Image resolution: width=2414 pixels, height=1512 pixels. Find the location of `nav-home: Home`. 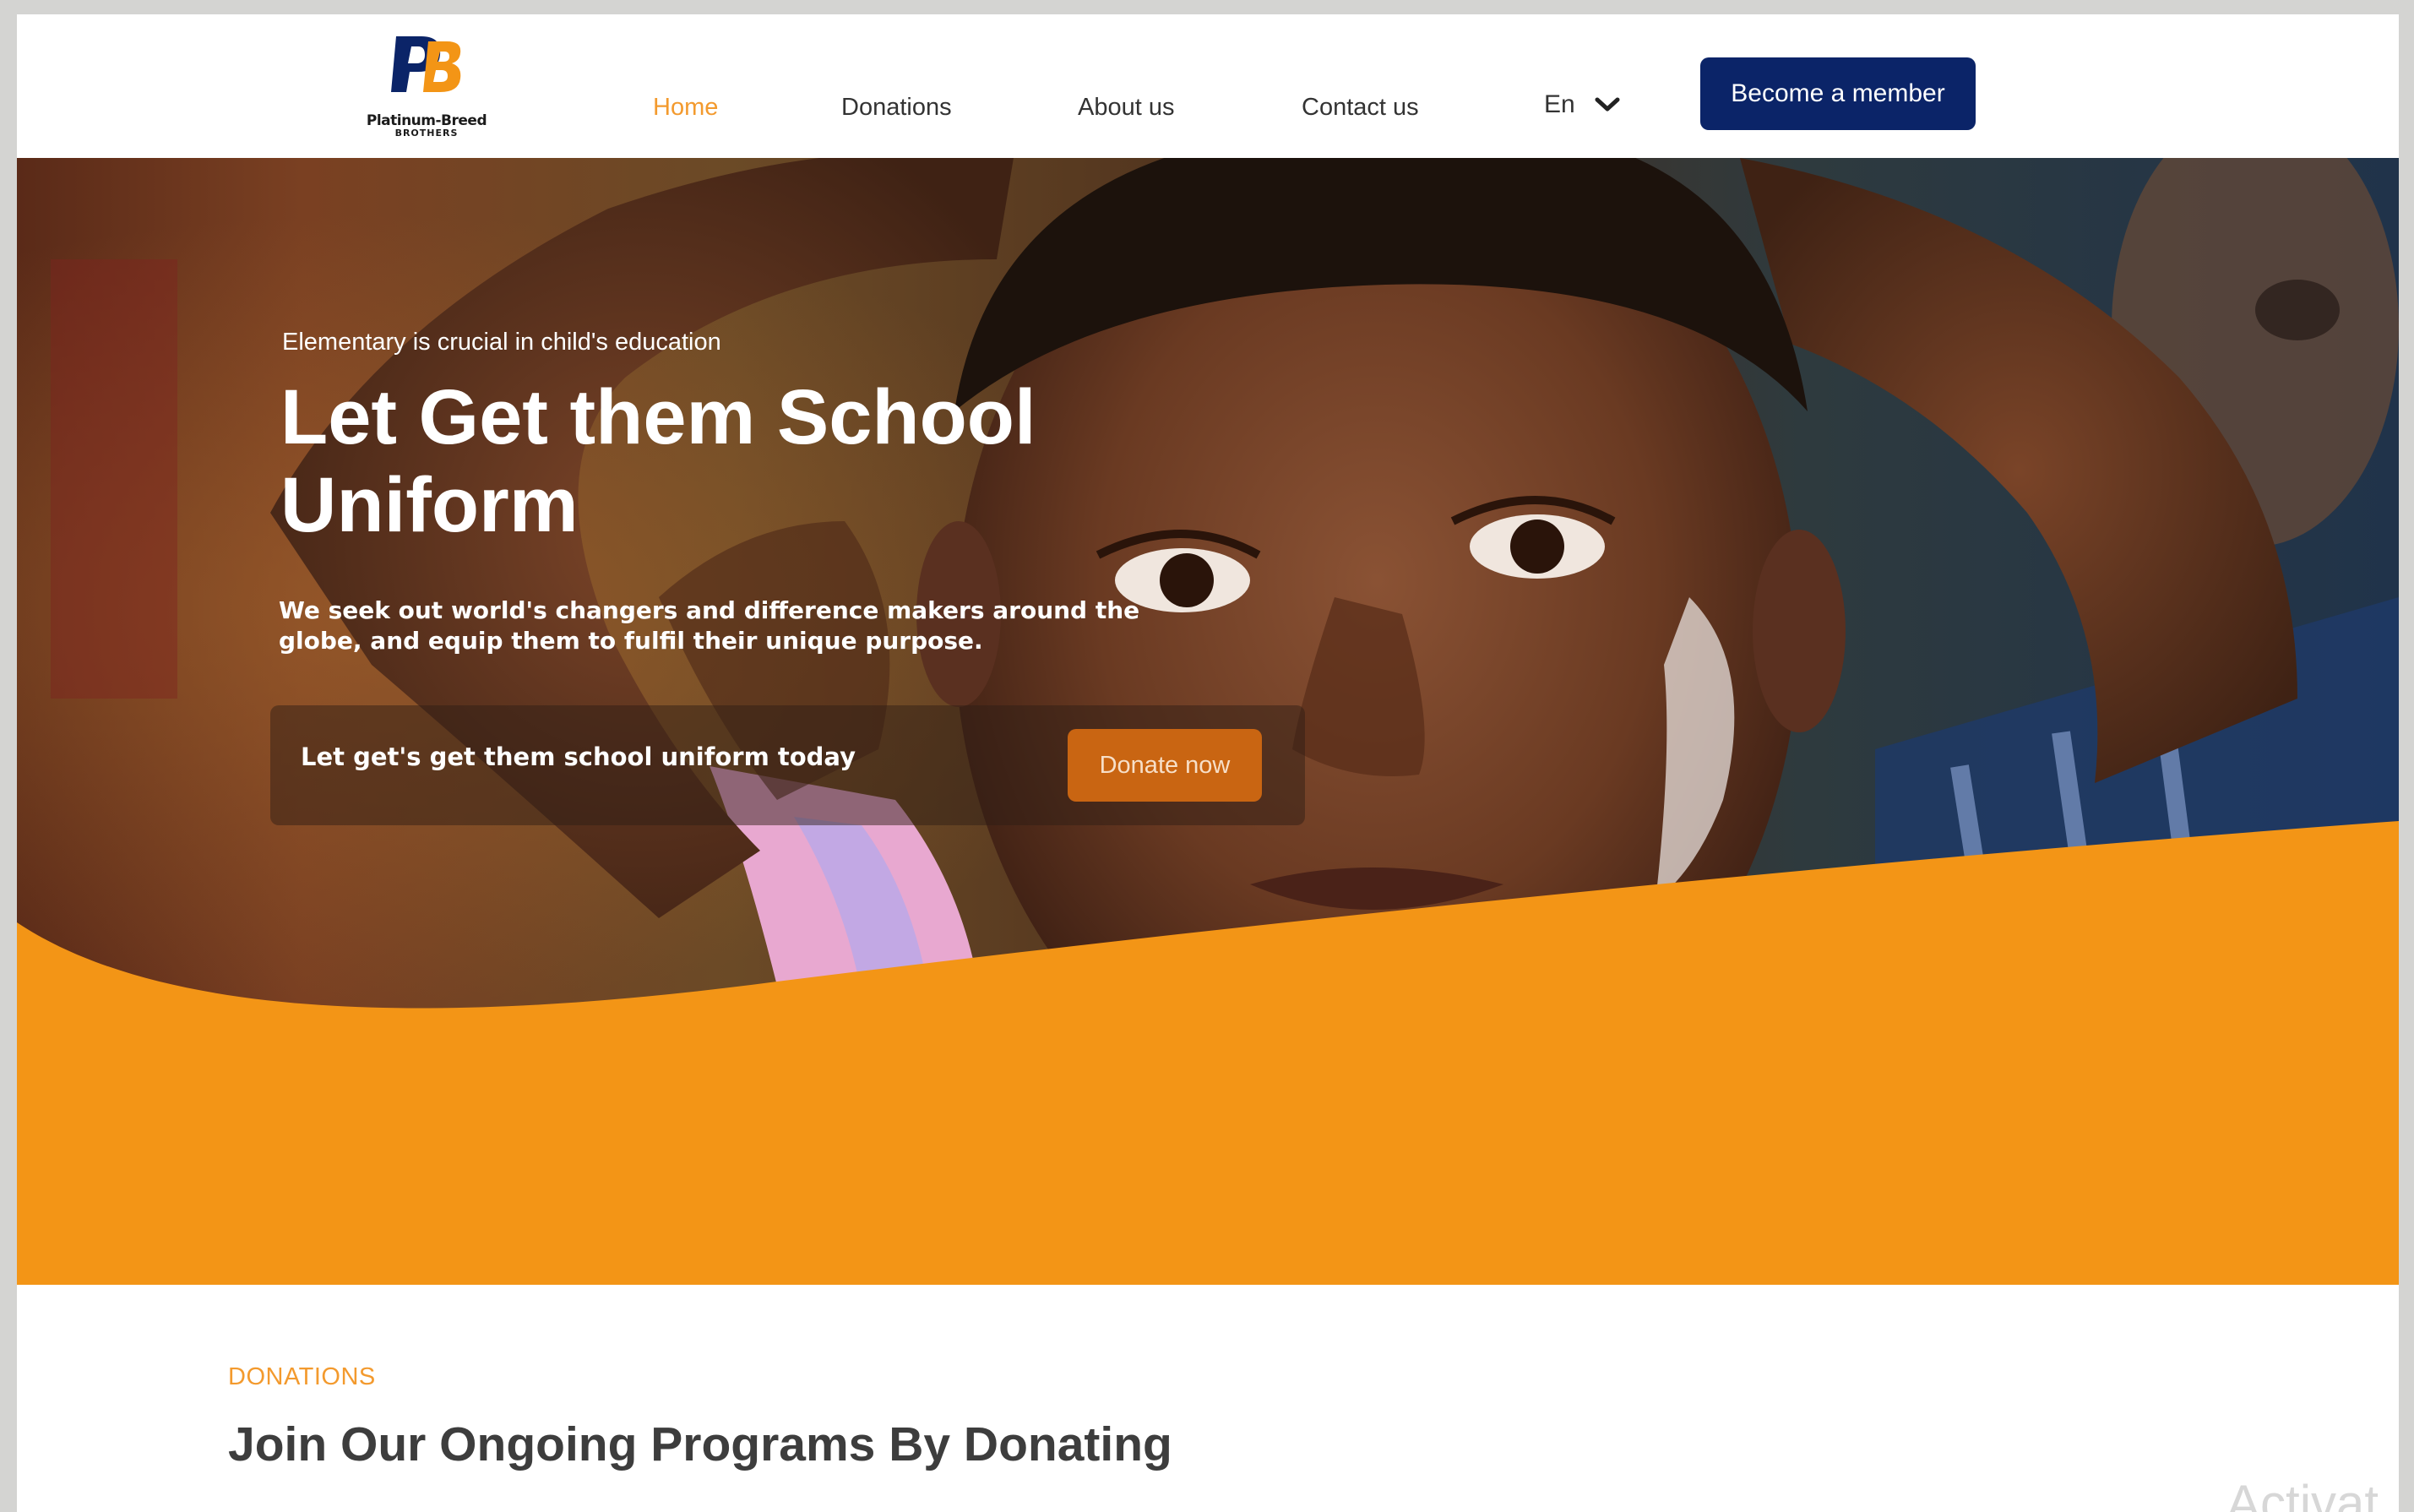

nav-home: Home is located at coordinates (685, 108).